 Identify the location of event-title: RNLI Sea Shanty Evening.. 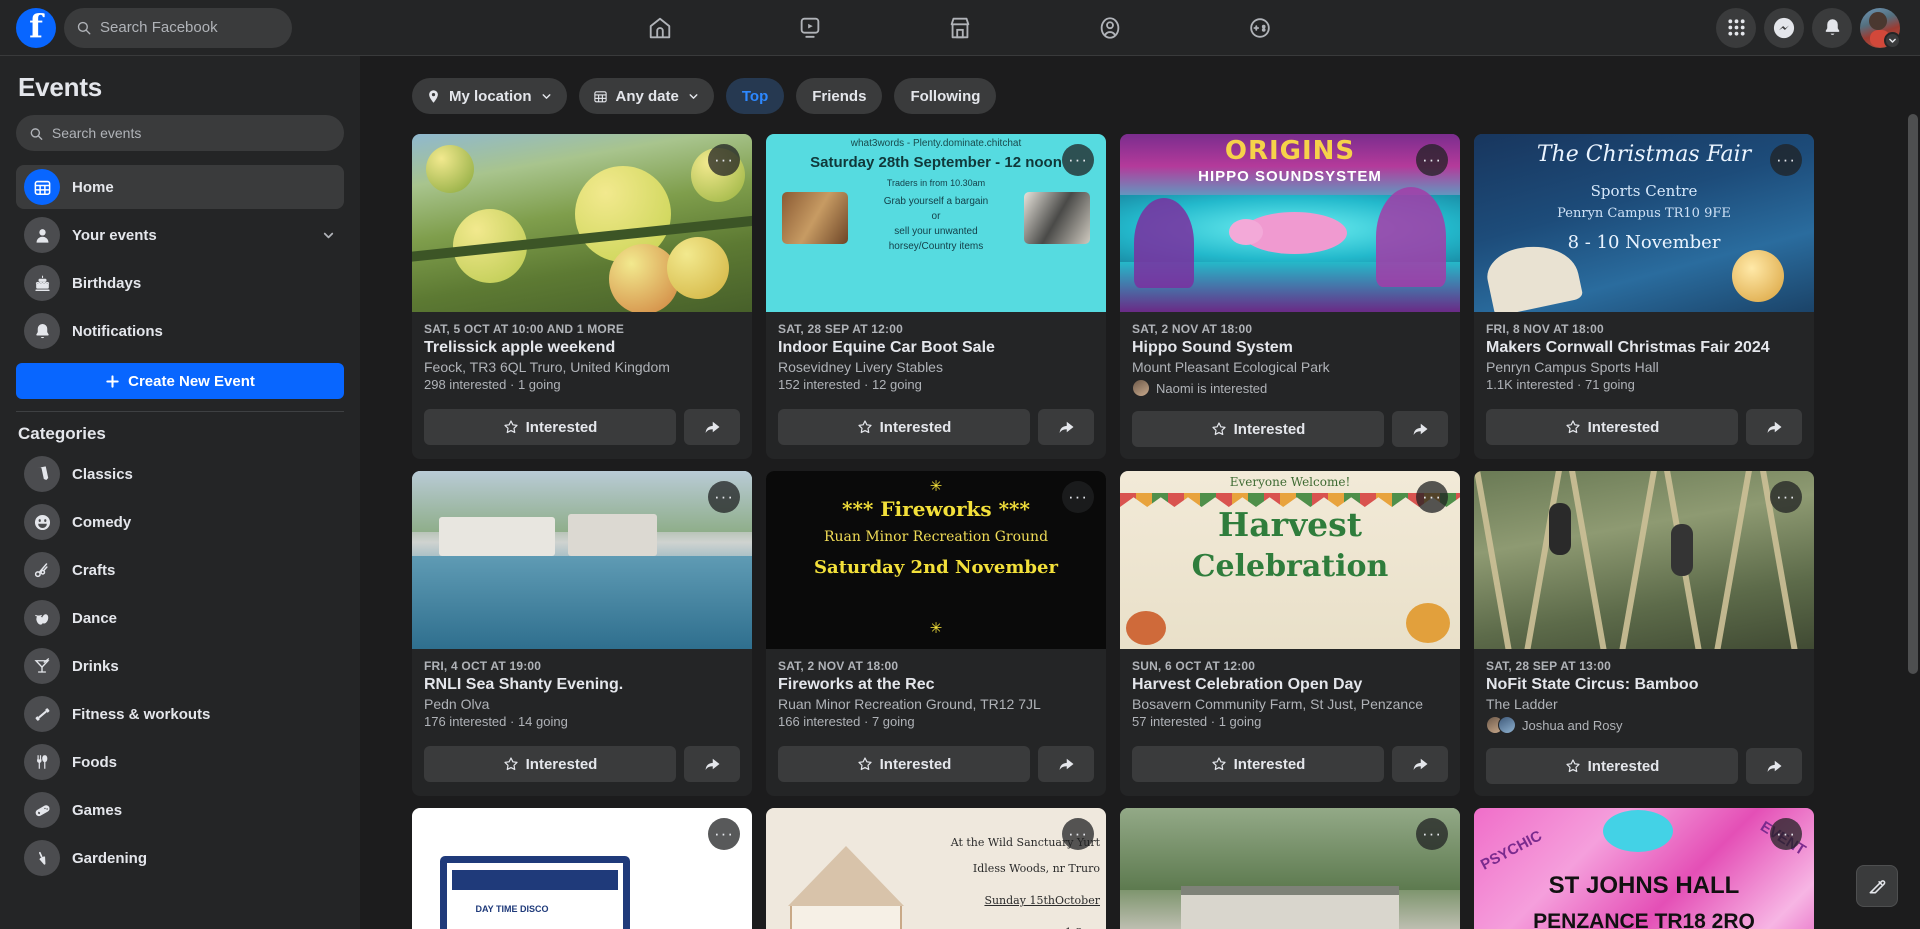
(582, 685).